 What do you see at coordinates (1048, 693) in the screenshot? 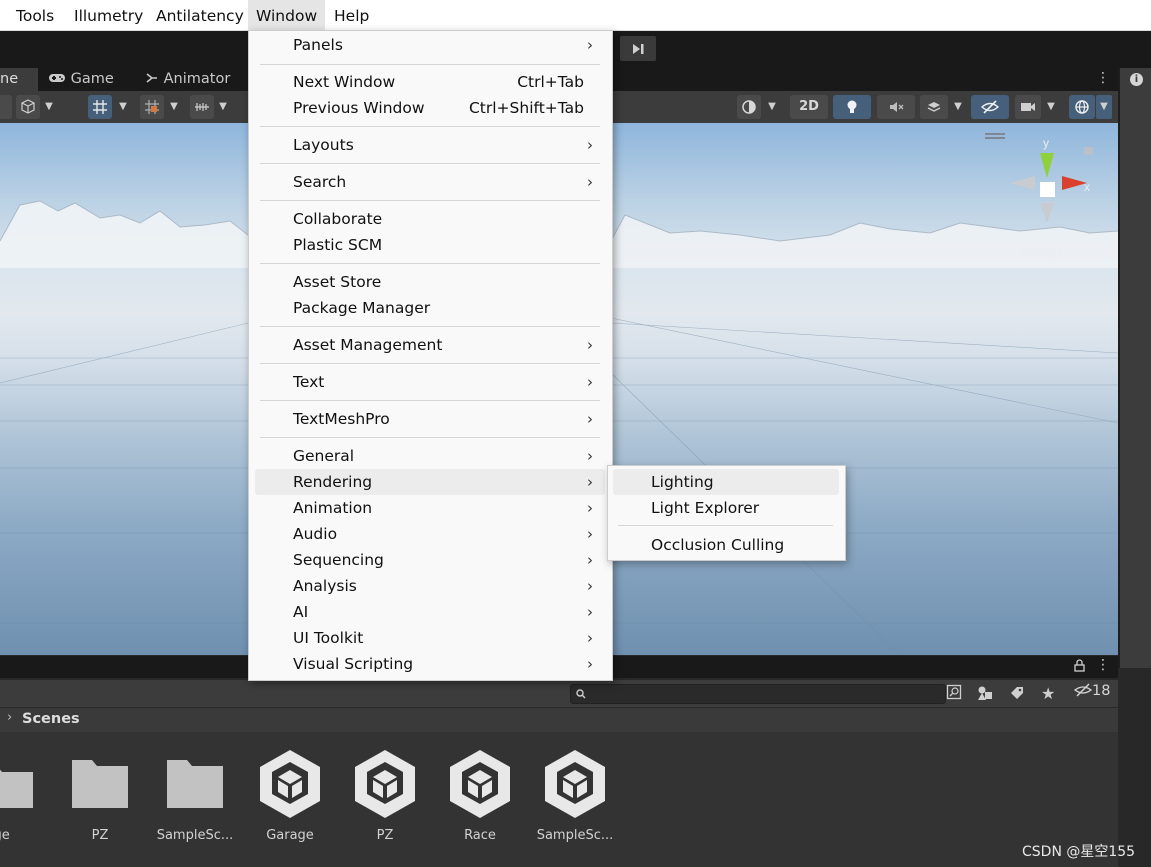
I see `star-icon: ★` at bounding box center [1048, 693].